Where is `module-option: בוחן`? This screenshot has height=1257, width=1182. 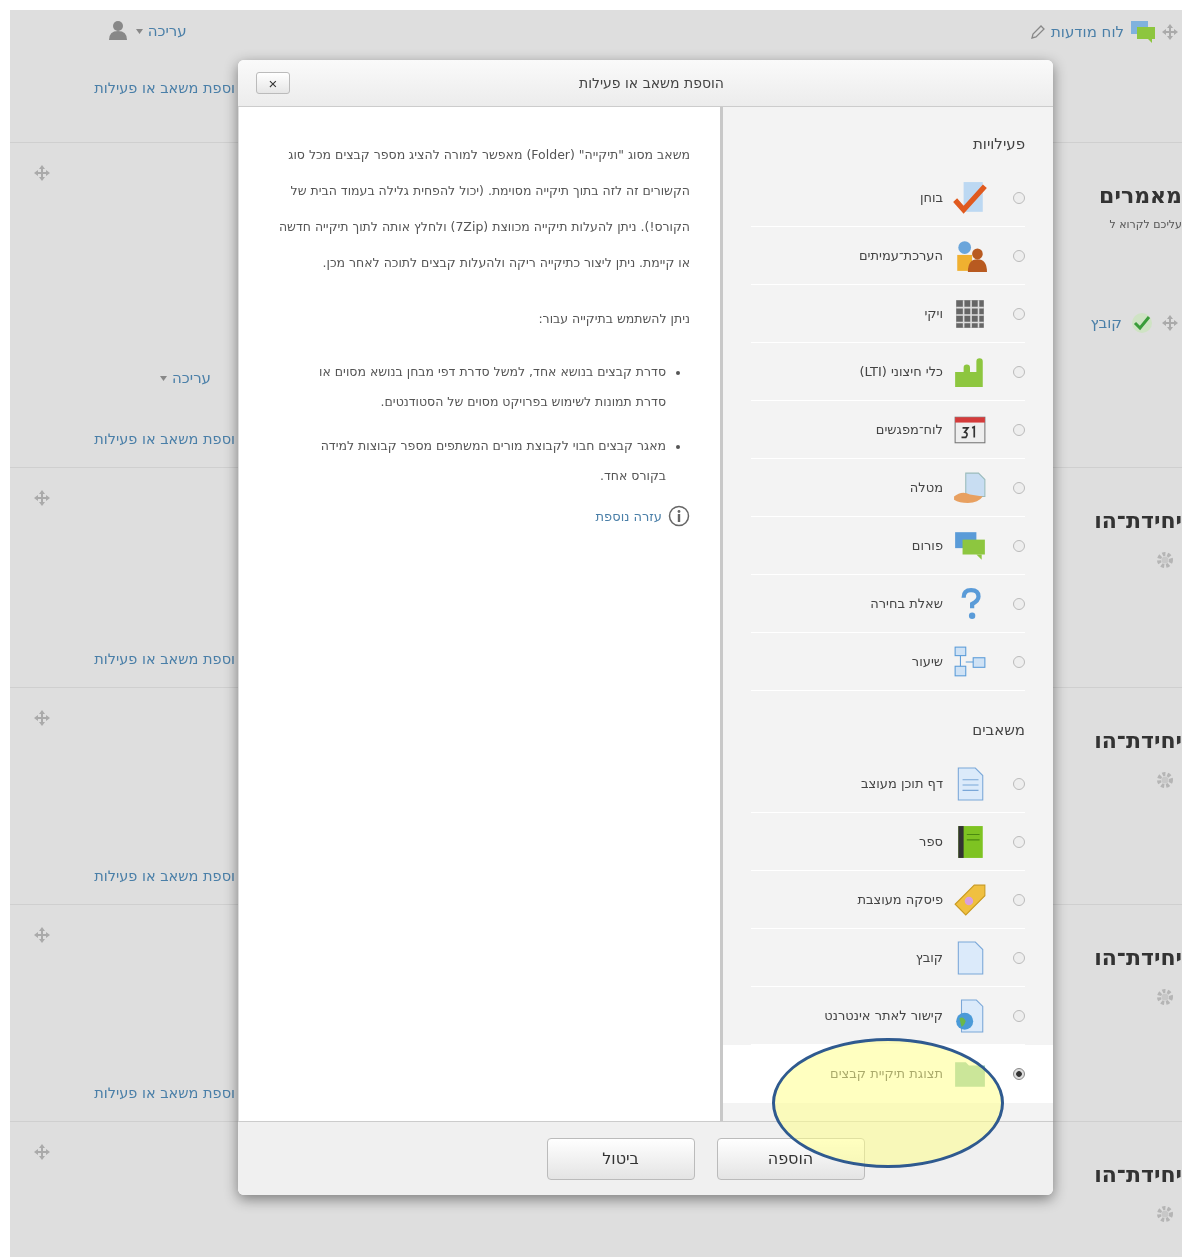
module-option: בוחן is located at coordinates (888, 198).